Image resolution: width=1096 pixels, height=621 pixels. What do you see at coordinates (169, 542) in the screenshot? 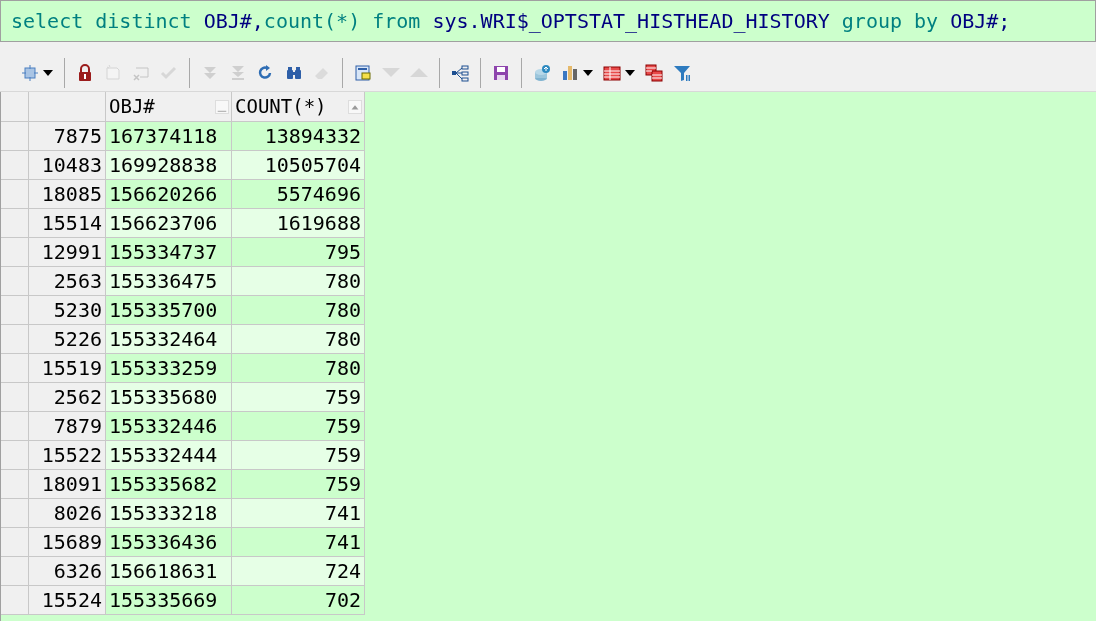
I see `table-cell: 155336436` at bounding box center [169, 542].